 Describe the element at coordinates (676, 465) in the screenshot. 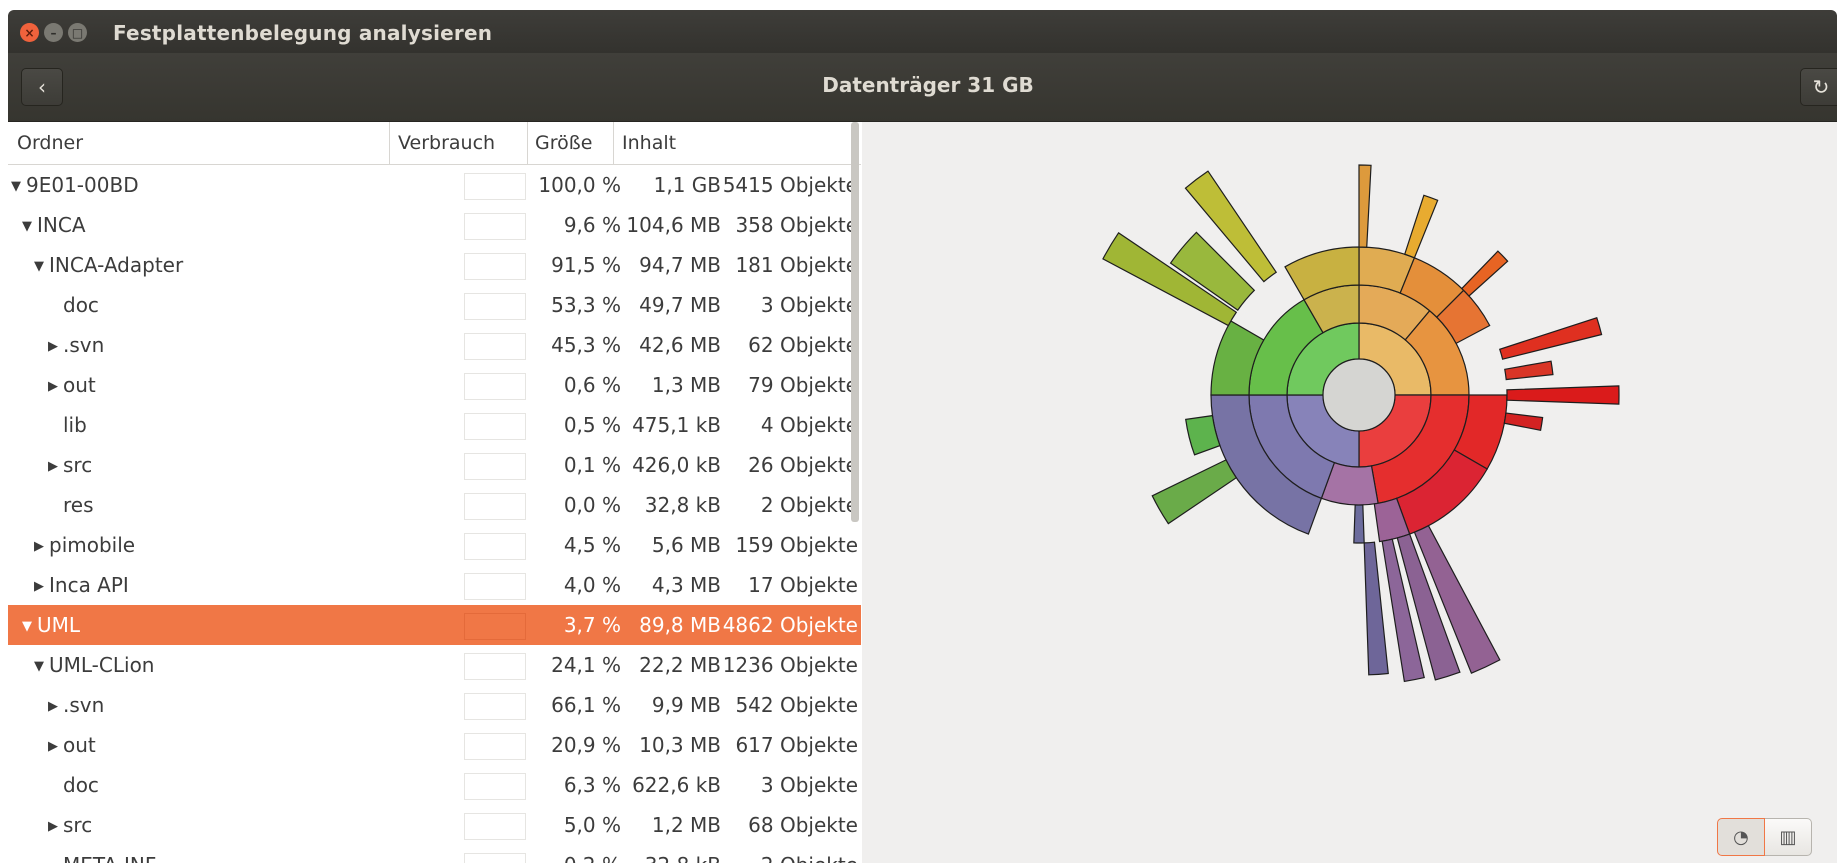

I see `folder-size: 426,0 kB` at that location.